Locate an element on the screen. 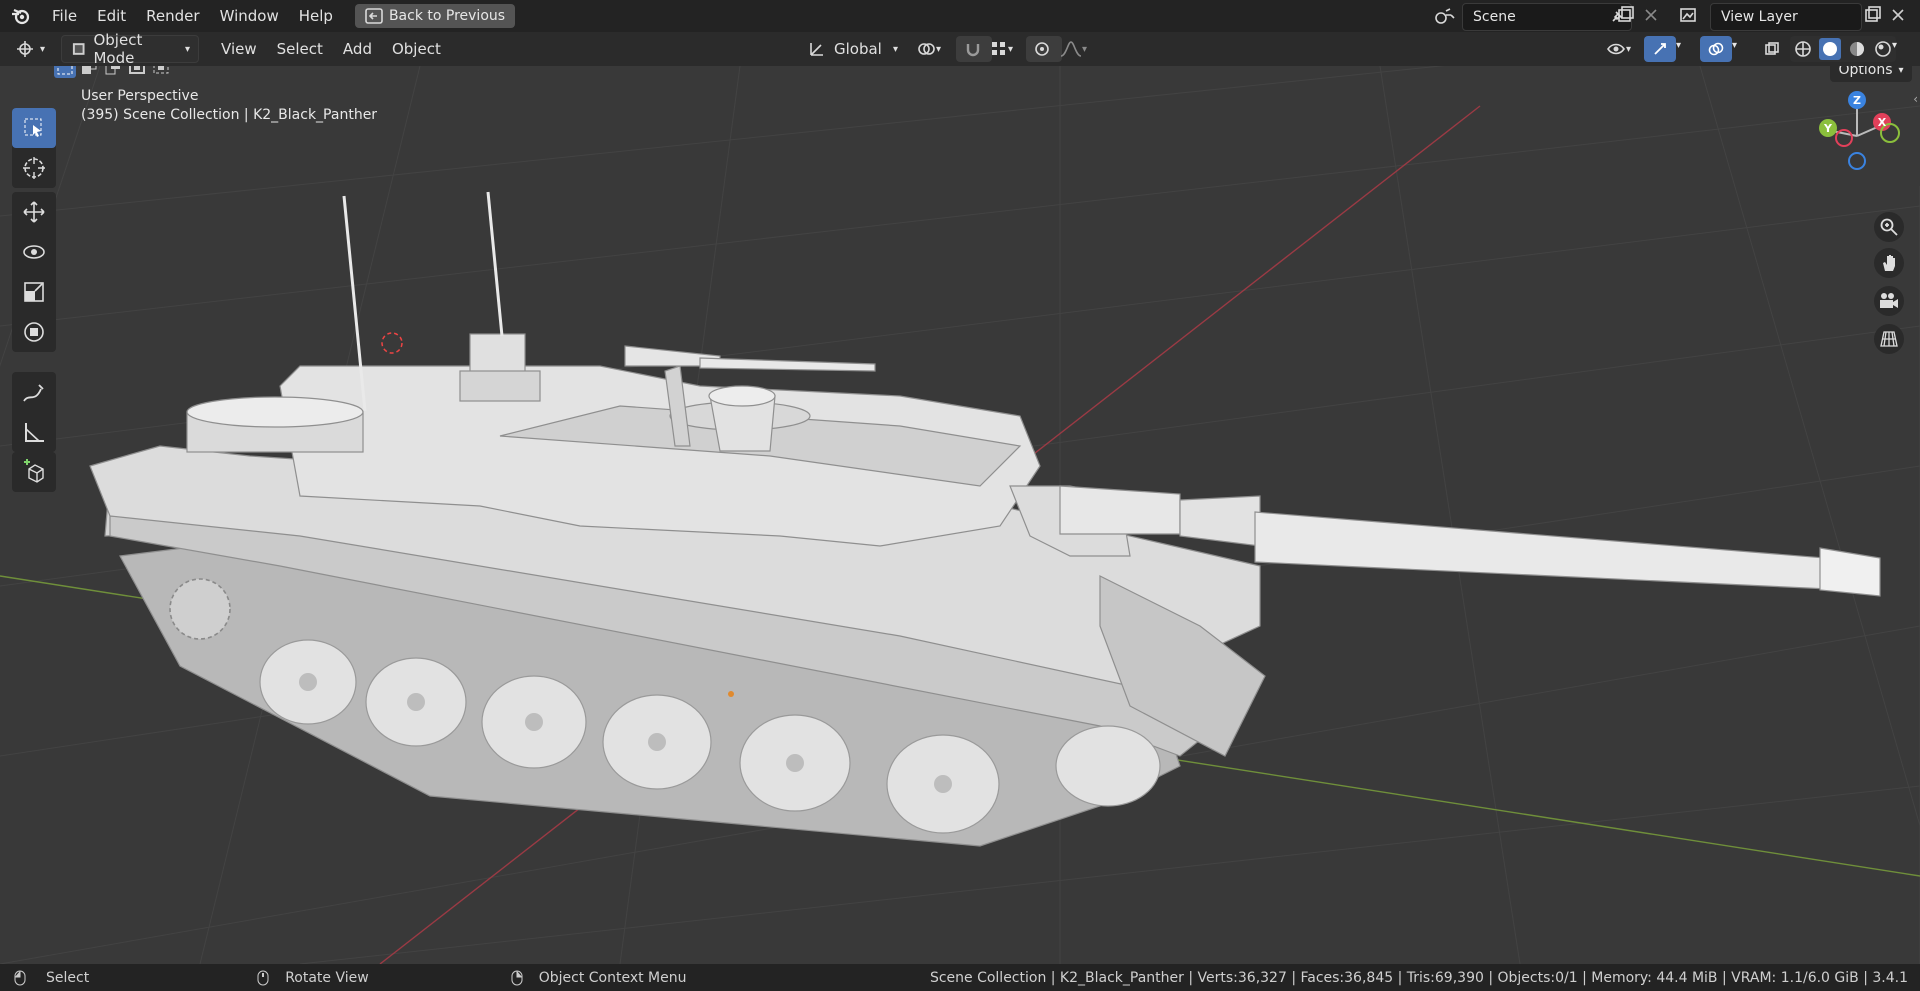  camera-view-button is located at coordinates (1889, 301).